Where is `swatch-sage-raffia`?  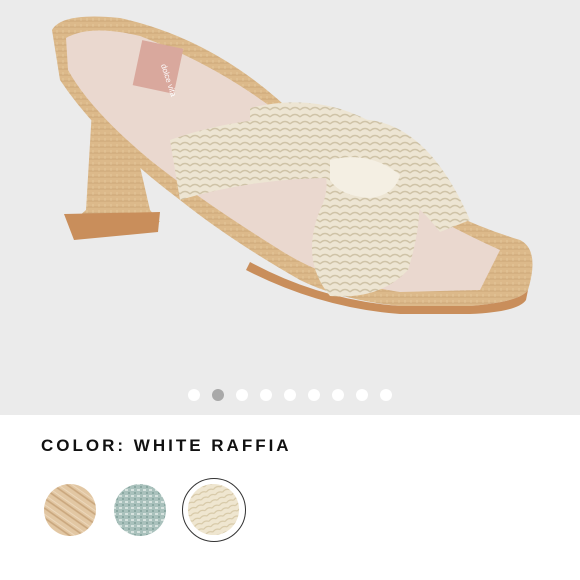
swatch-sage-raffia is located at coordinates (140, 510).